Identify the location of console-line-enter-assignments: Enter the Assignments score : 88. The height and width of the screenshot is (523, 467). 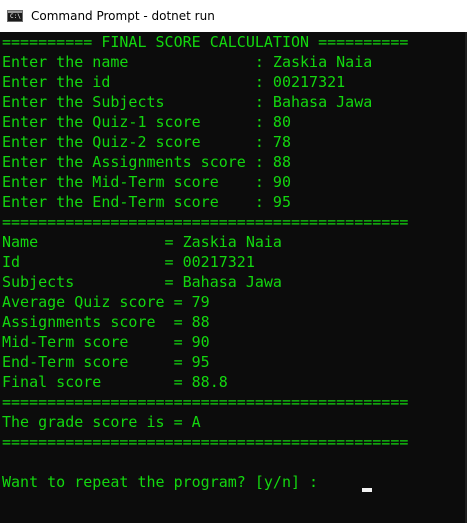
(146, 162).